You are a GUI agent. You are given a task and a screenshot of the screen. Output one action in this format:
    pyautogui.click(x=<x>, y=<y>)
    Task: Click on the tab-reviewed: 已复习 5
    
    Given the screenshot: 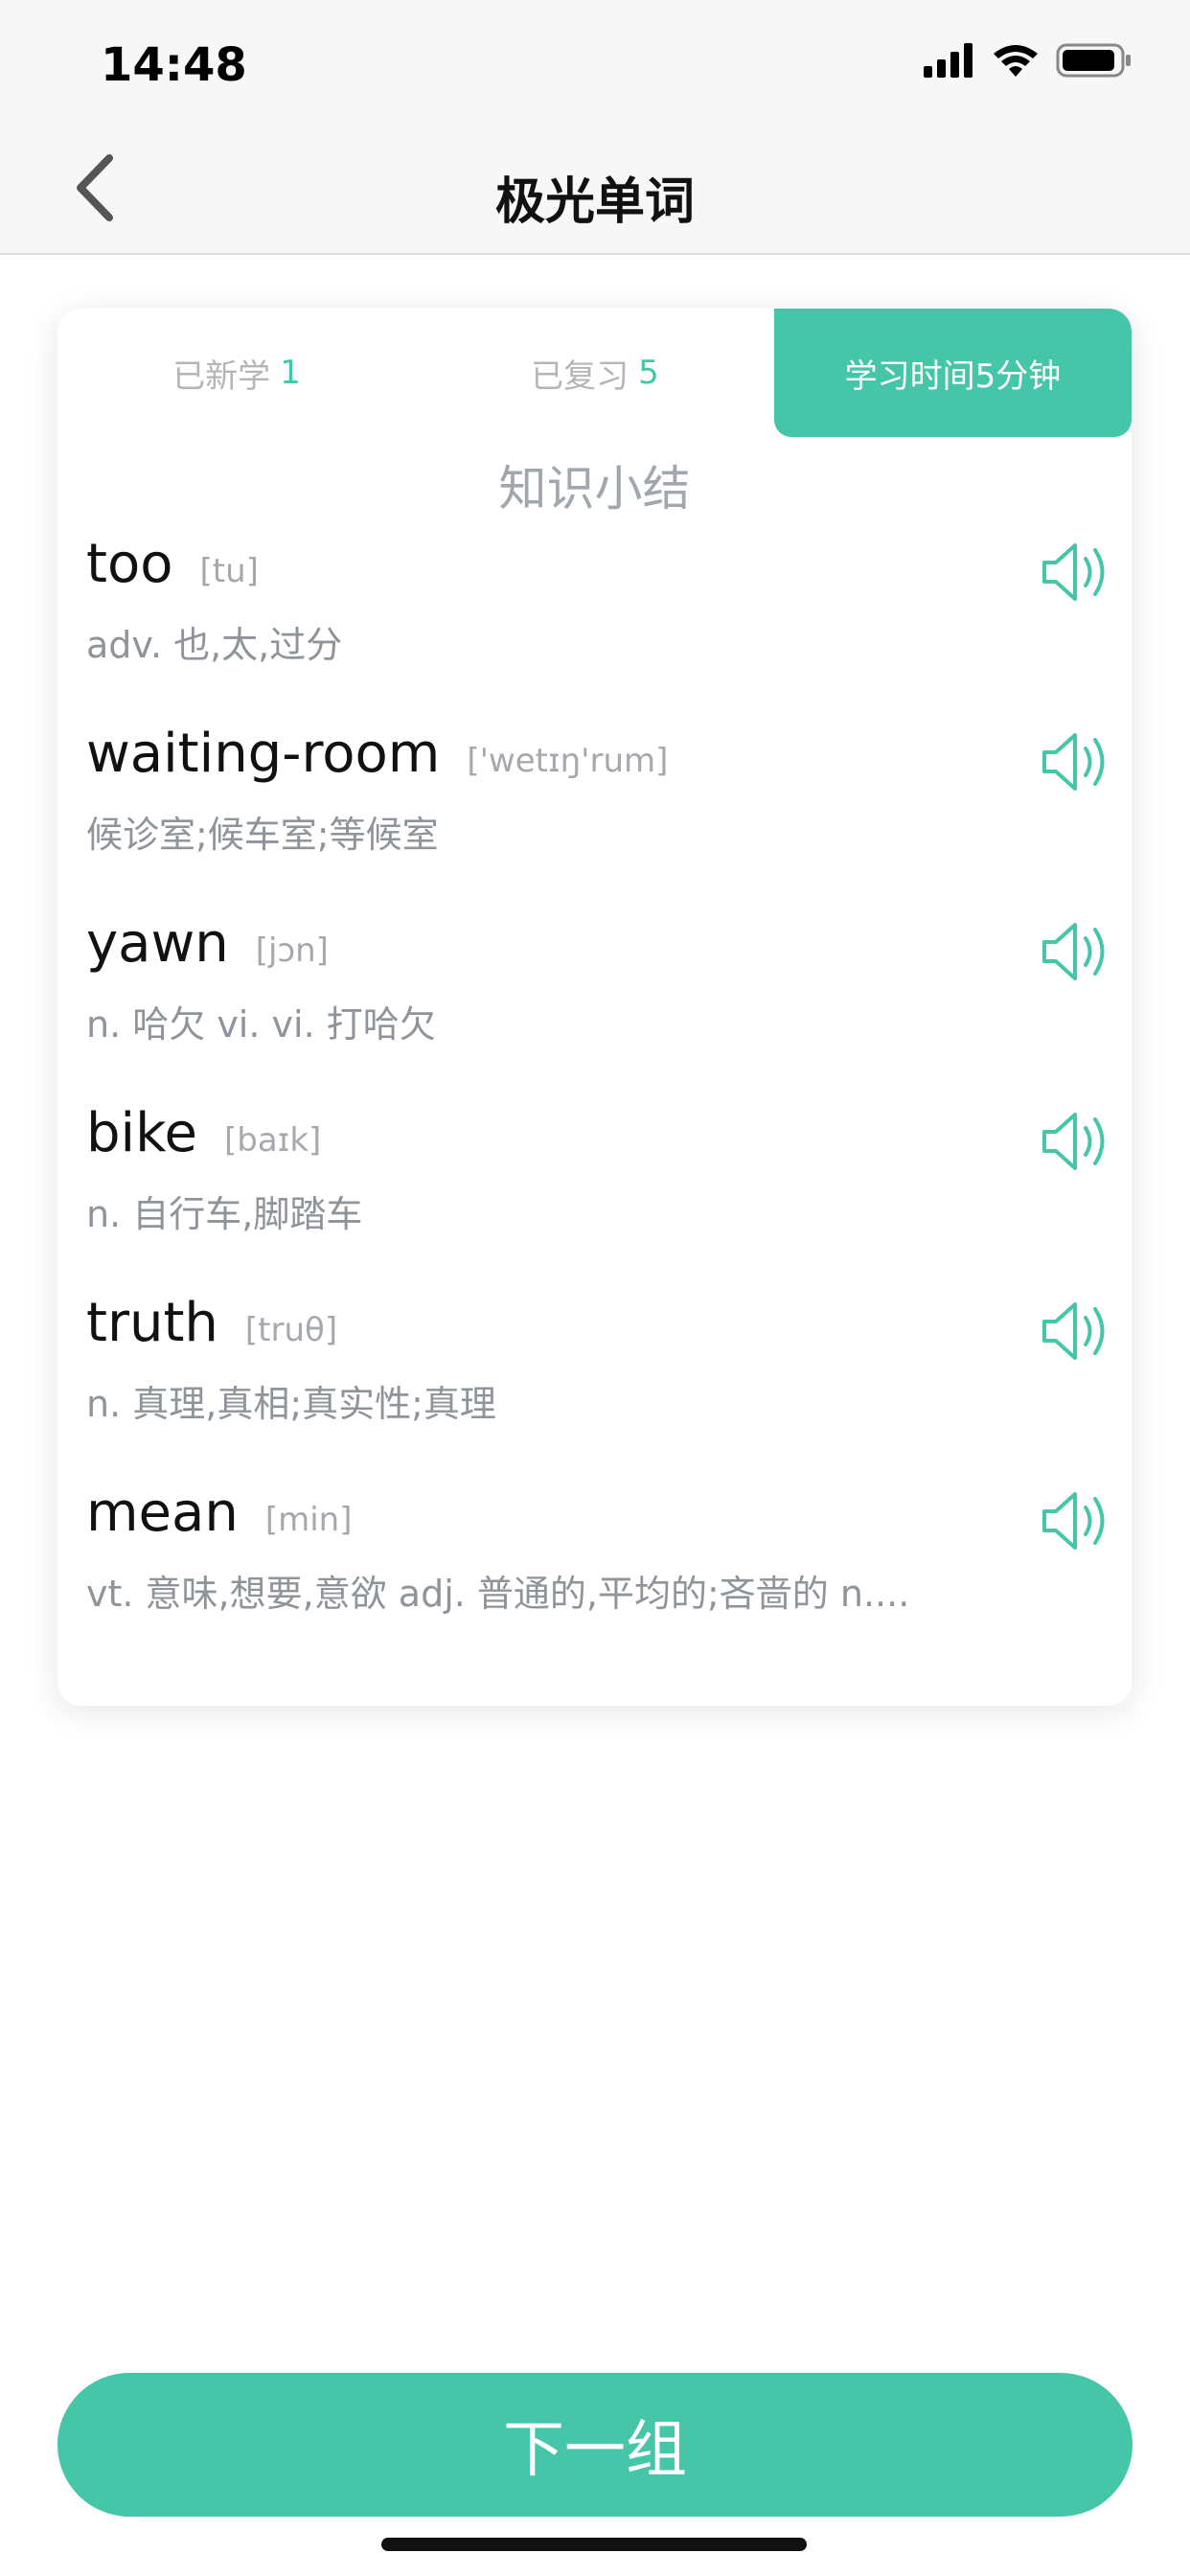 What is the action you would take?
    pyautogui.click(x=595, y=373)
    